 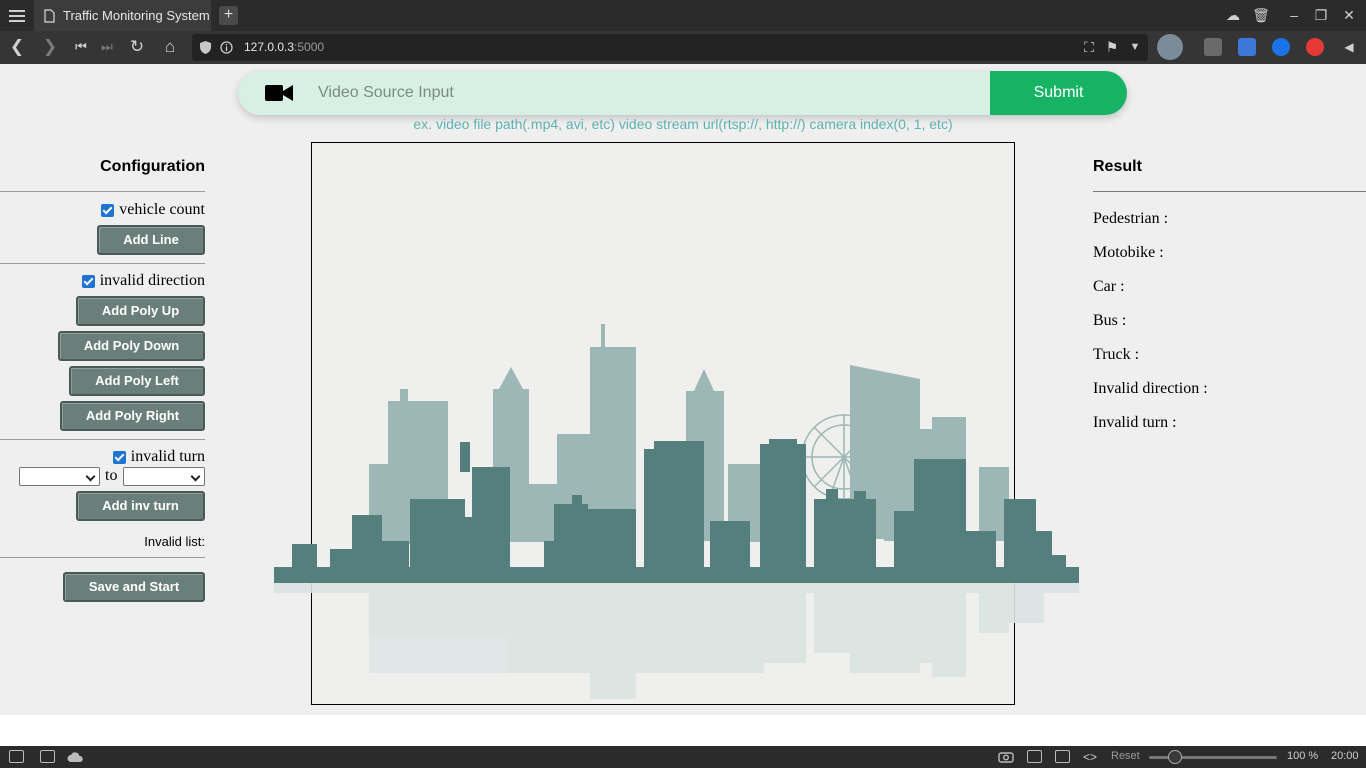 I want to click on video-source-bar: Submit, so click(x=682, y=93).